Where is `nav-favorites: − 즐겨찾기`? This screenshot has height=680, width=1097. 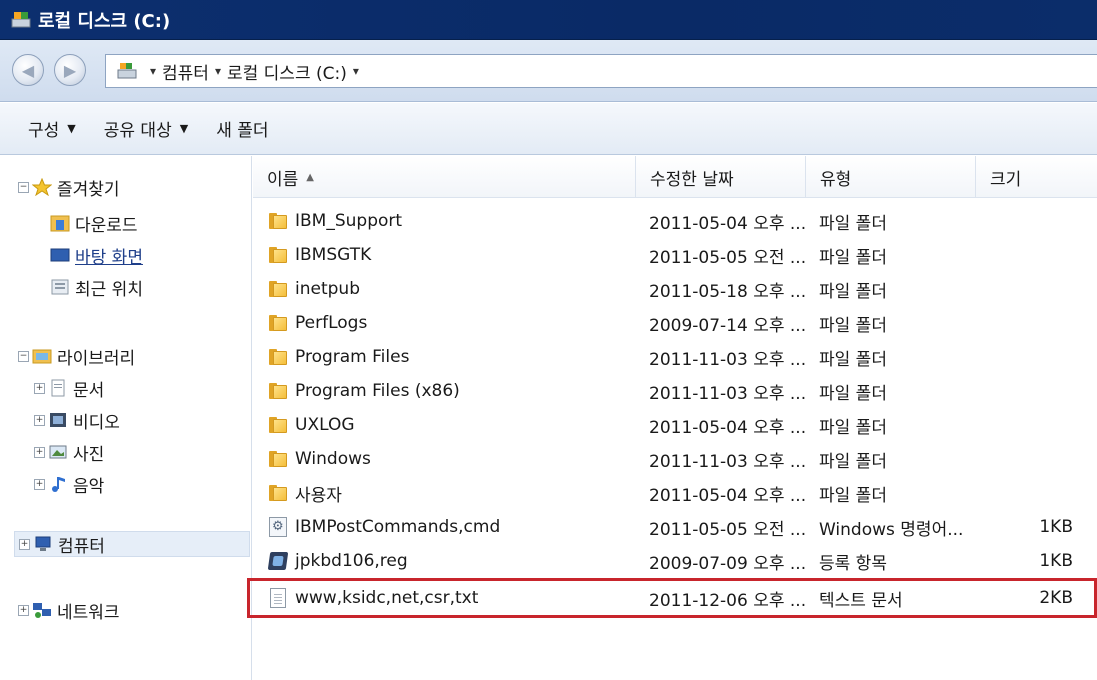
nav-favorites: − 즐겨찾기 is located at coordinates (69, 187).